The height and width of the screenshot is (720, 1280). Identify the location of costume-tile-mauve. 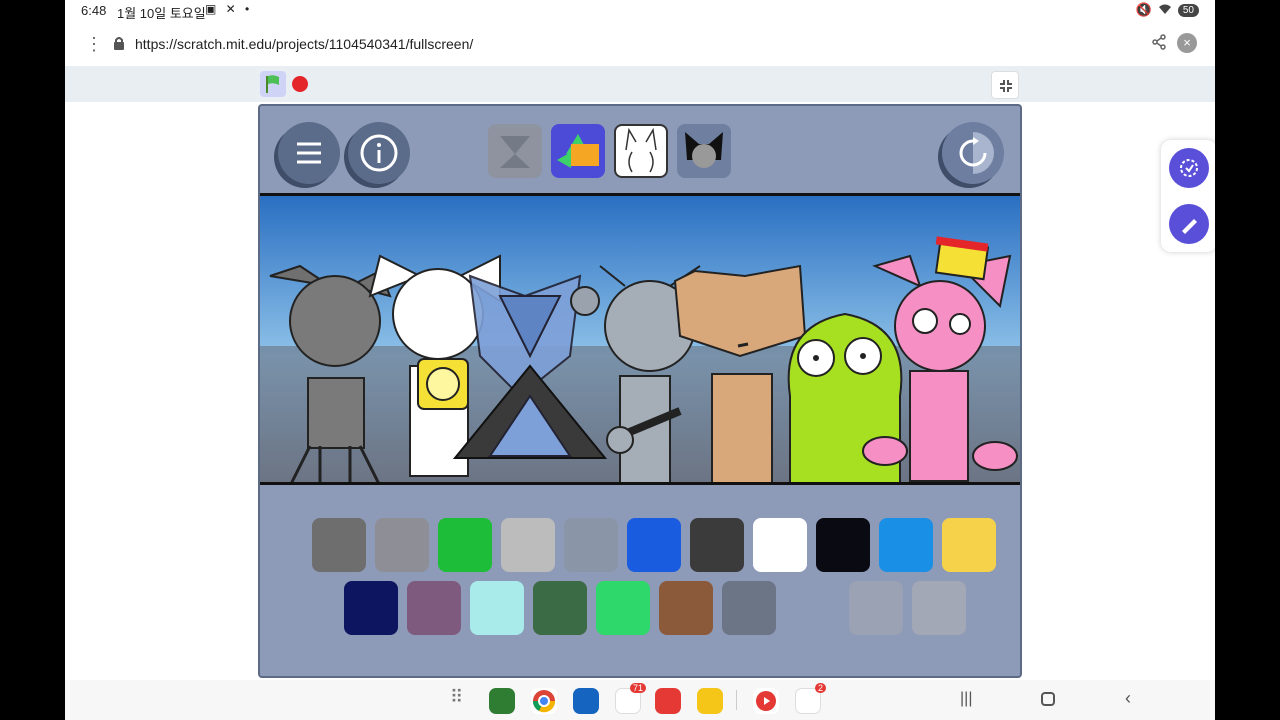
(434, 608).